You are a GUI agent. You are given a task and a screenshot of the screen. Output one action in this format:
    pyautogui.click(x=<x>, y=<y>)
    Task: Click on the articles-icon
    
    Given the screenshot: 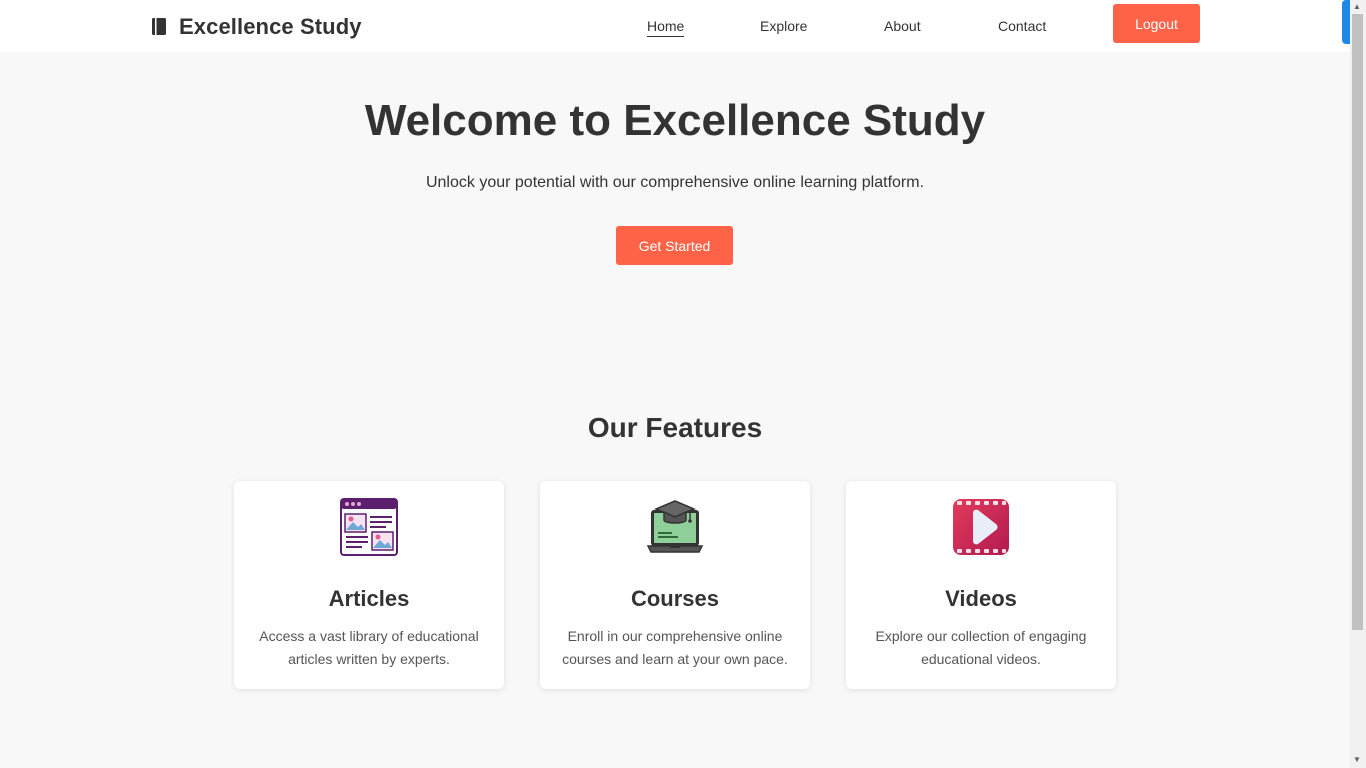 What is the action you would take?
    pyautogui.click(x=369, y=527)
    